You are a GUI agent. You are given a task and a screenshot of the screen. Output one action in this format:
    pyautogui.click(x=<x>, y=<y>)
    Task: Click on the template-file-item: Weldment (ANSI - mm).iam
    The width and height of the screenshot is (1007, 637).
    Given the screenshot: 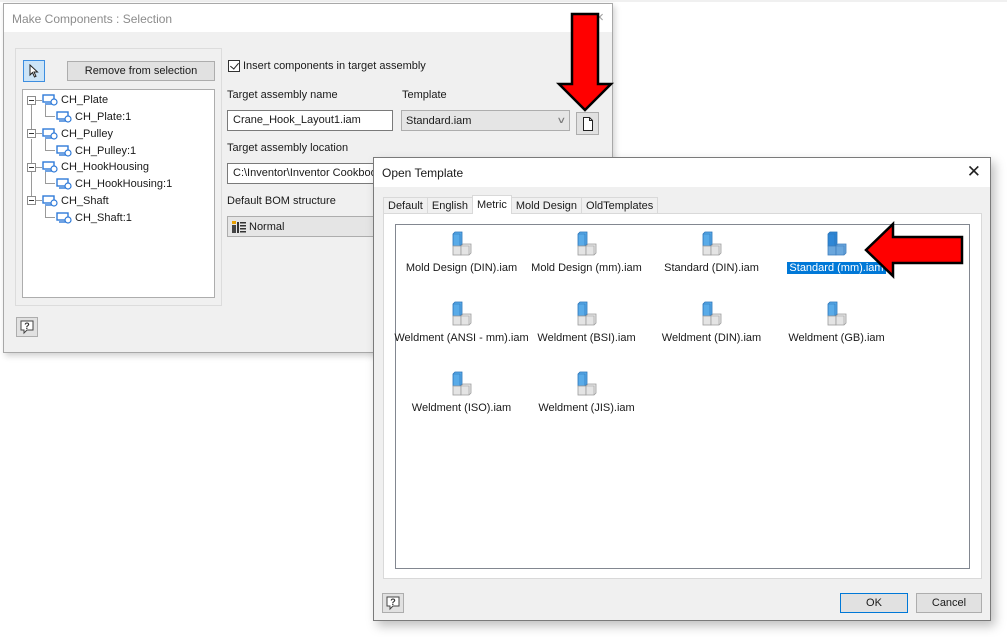 What is the action you would take?
    pyautogui.click(x=461, y=331)
    